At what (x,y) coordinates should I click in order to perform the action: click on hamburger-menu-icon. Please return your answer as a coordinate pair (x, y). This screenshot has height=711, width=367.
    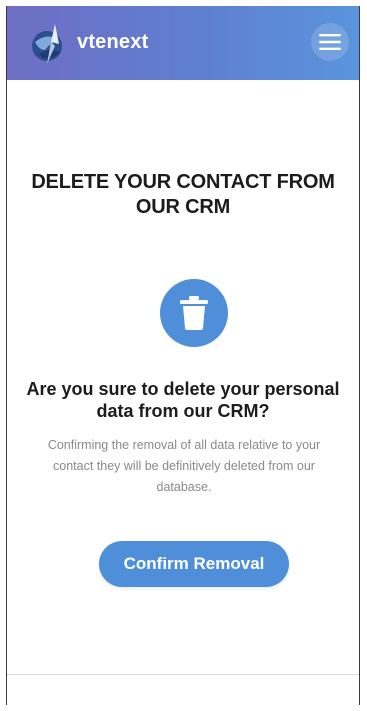
    Looking at the image, I should click on (330, 42).